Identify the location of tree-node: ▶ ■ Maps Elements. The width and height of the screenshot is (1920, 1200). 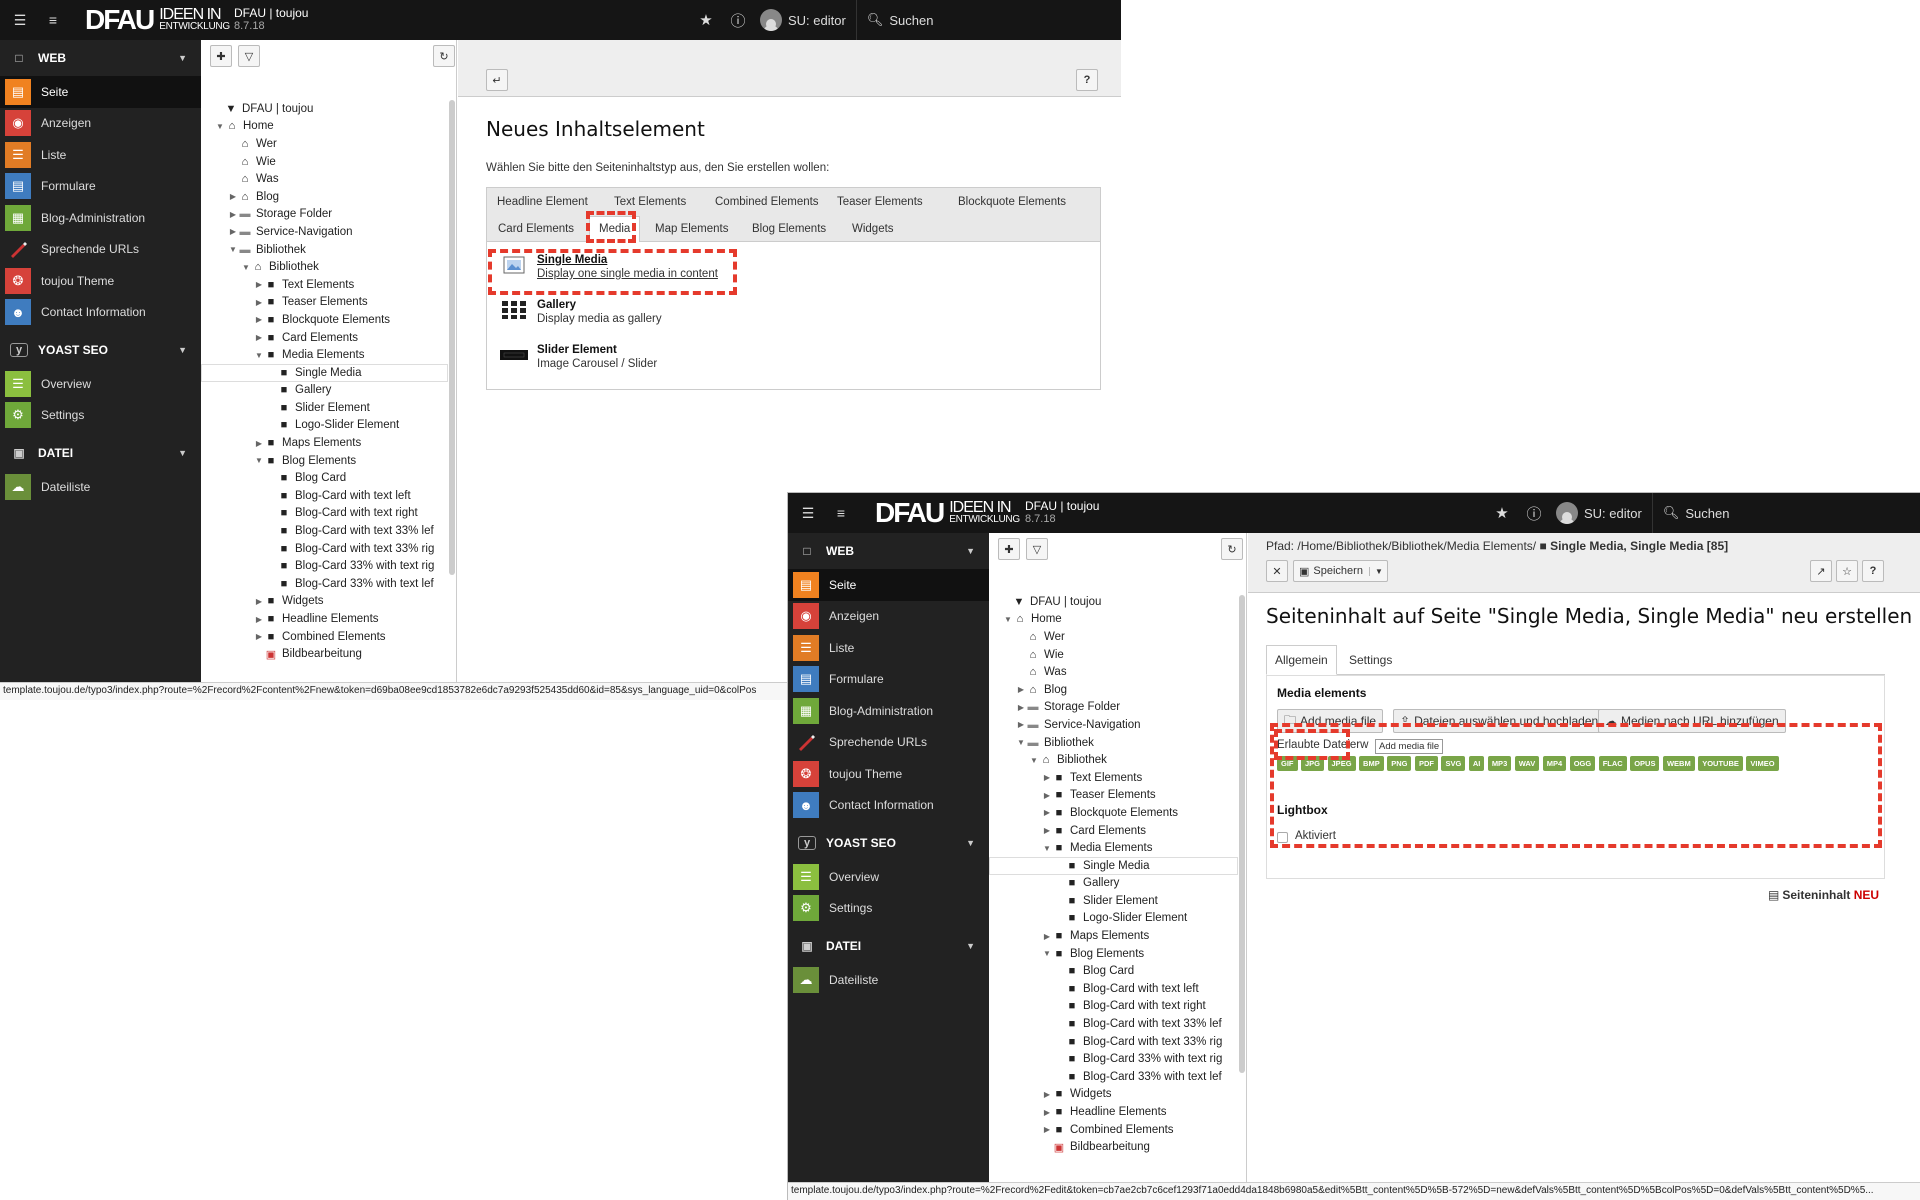
(1113, 936).